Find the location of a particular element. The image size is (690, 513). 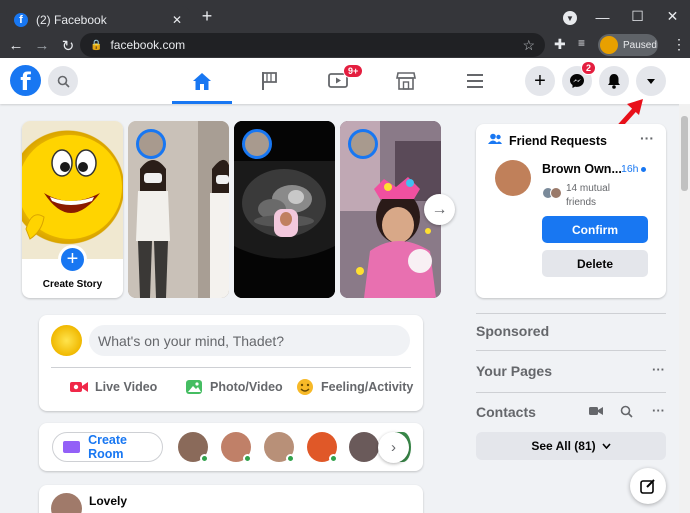

video-camera-icon is located at coordinates (72, 447).